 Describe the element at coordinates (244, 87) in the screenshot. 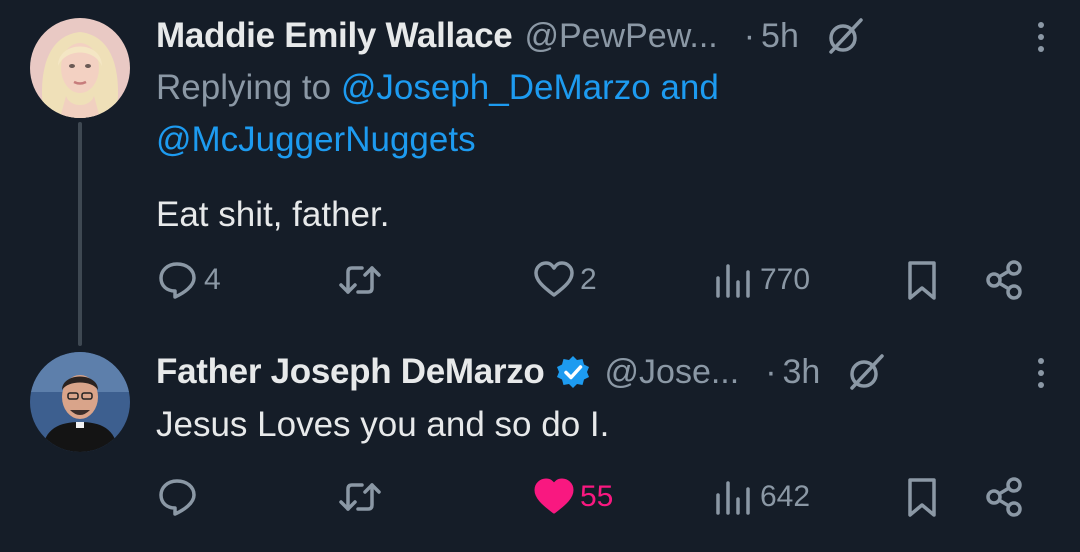

I see `replying-prefix: Replying to` at that location.